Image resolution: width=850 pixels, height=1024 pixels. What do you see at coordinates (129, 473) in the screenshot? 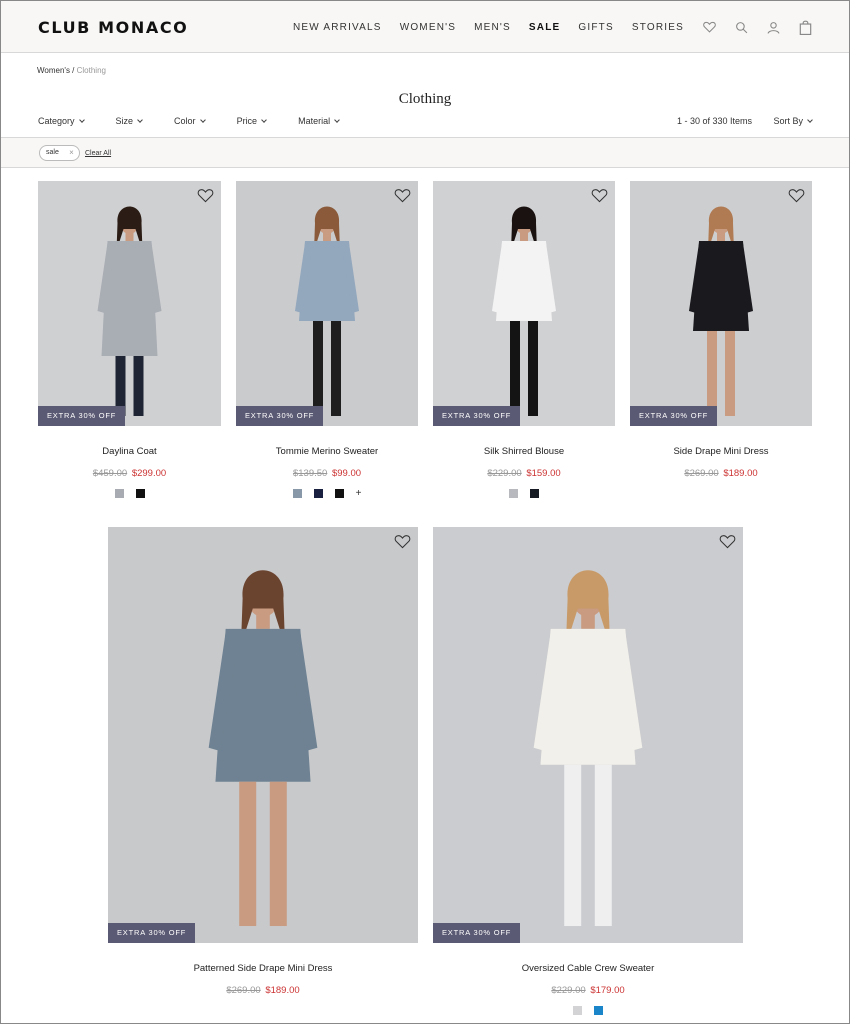
I see `product-price: $459.00 $299.00` at bounding box center [129, 473].